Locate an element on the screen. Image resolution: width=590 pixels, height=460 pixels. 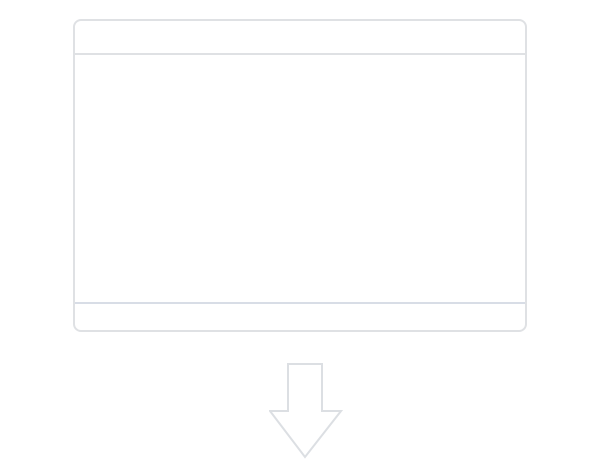
window-title is located at coordinates (80, 36).